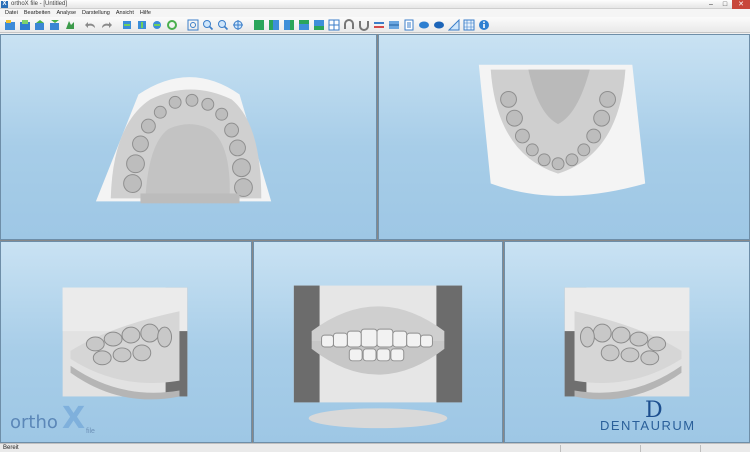 Image resolution: width=750 pixels, height=452 pixels. What do you see at coordinates (334, 25) in the screenshot?
I see `layout-icon` at bounding box center [334, 25].